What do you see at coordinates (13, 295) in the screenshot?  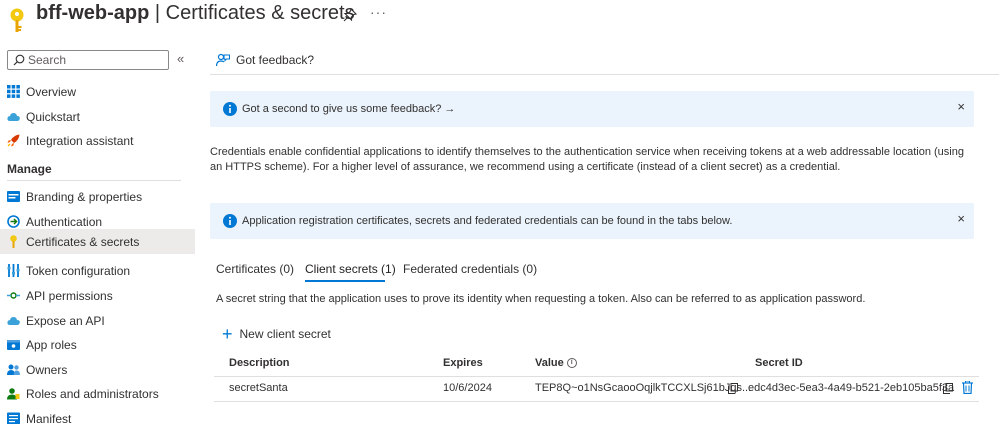 I see `permissions-icon` at bounding box center [13, 295].